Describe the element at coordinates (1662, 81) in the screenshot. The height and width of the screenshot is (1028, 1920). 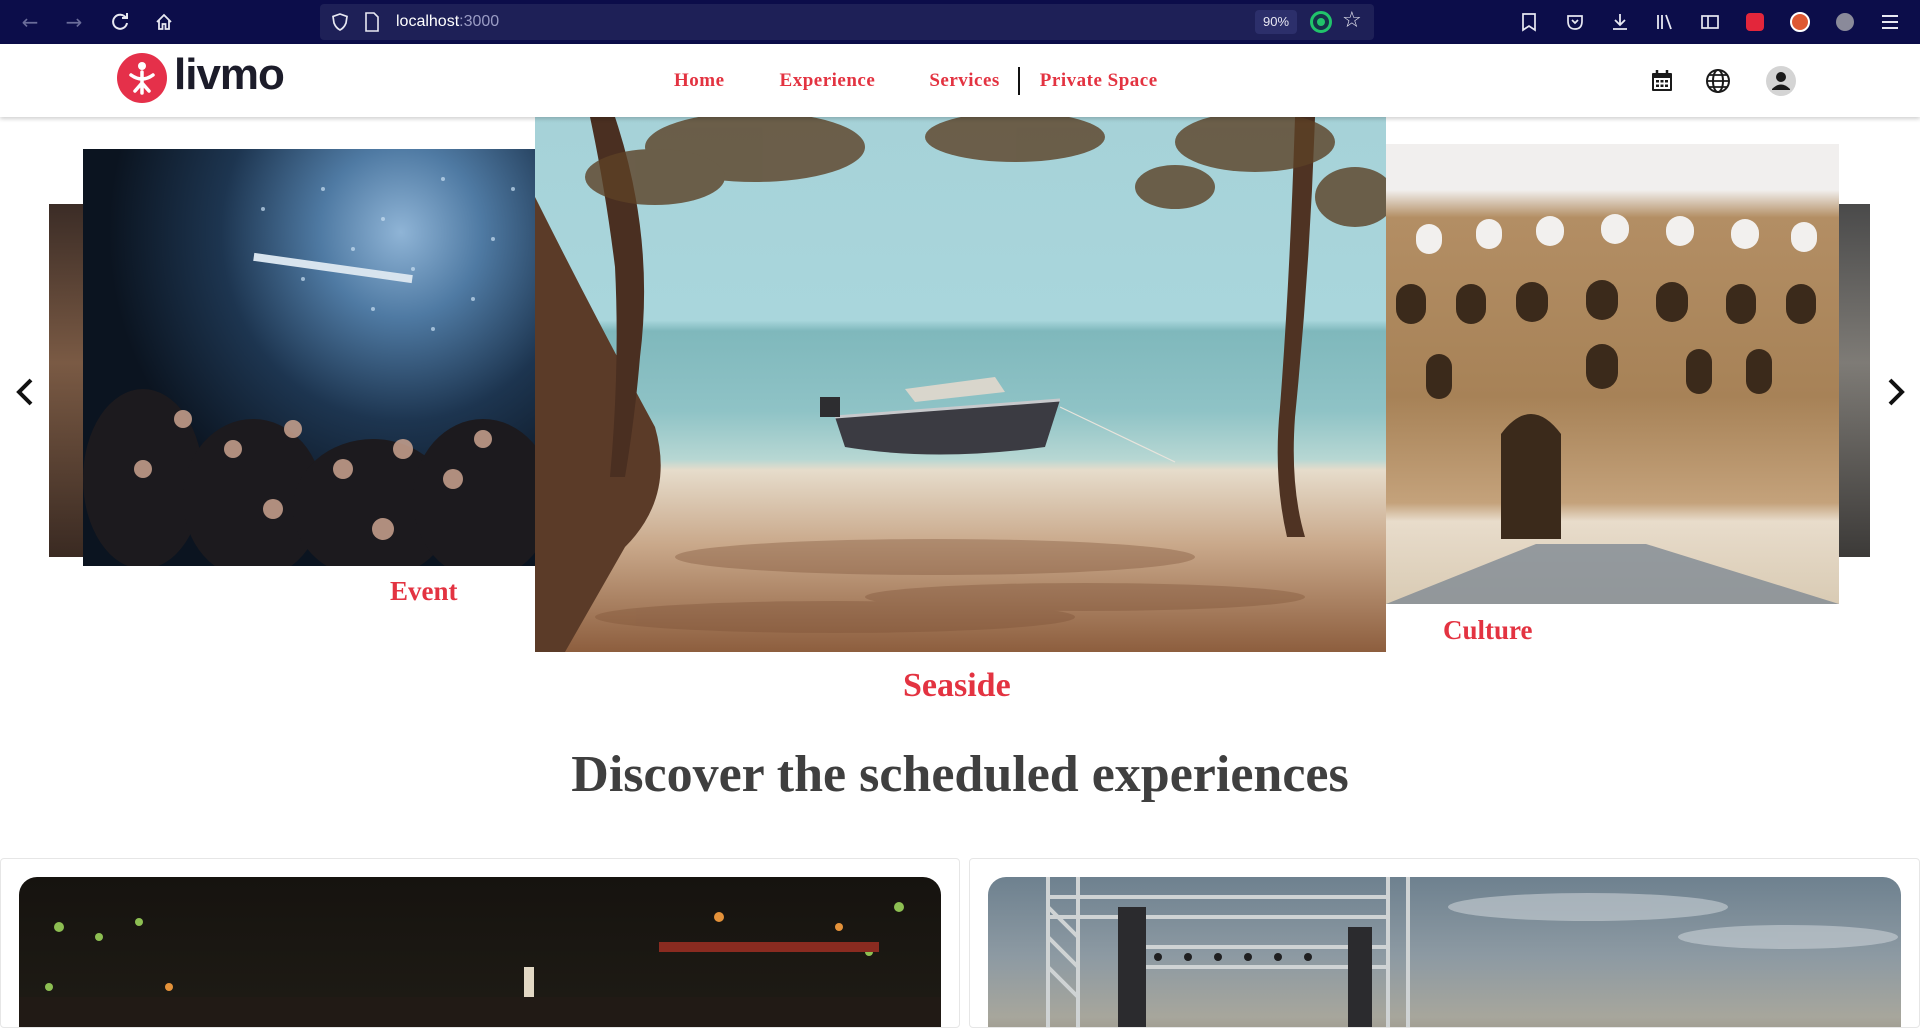
I see `calendar-icon` at that location.